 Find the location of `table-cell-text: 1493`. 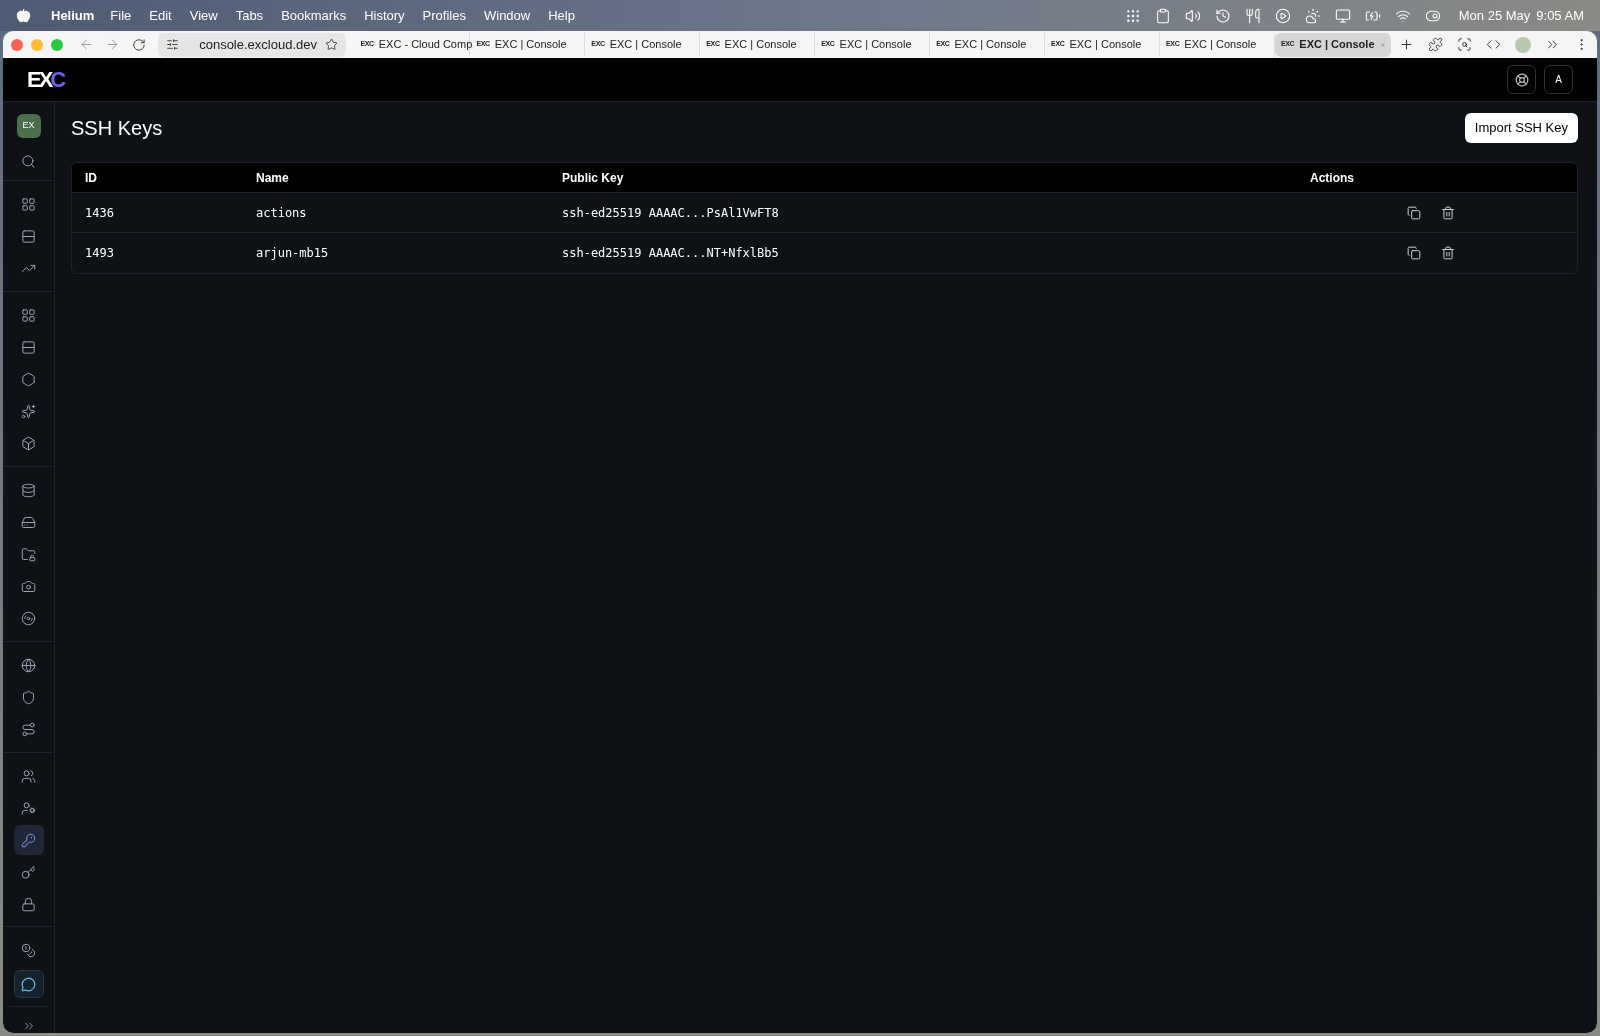

table-cell-text: 1493 is located at coordinates (99, 253).